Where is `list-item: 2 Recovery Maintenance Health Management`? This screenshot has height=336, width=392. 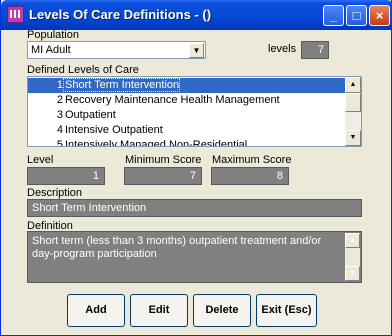
list-item: 2 Recovery Maintenance Health Management is located at coordinates (188, 100).